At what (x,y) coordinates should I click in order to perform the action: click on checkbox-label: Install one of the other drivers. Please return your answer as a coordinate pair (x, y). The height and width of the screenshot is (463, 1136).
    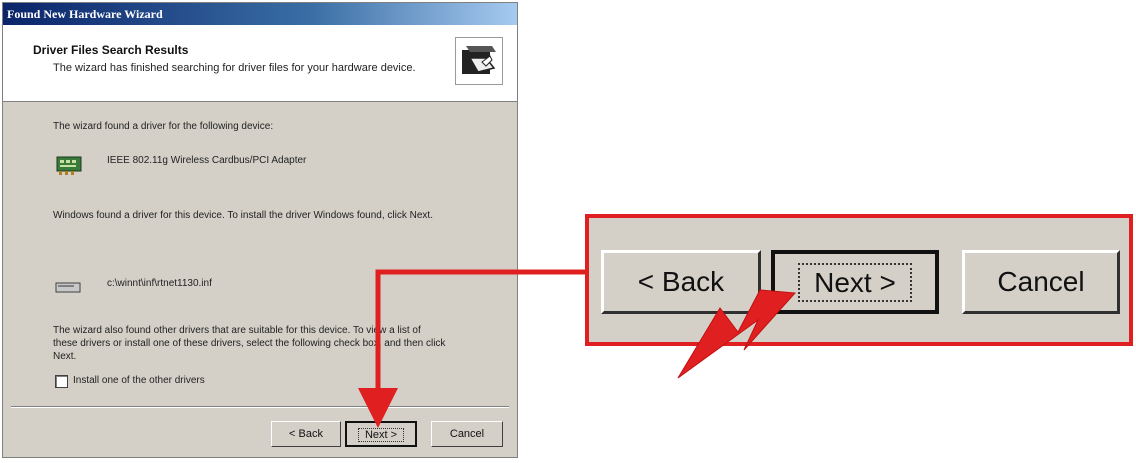
    Looking at the image, I should click on (139, 380).